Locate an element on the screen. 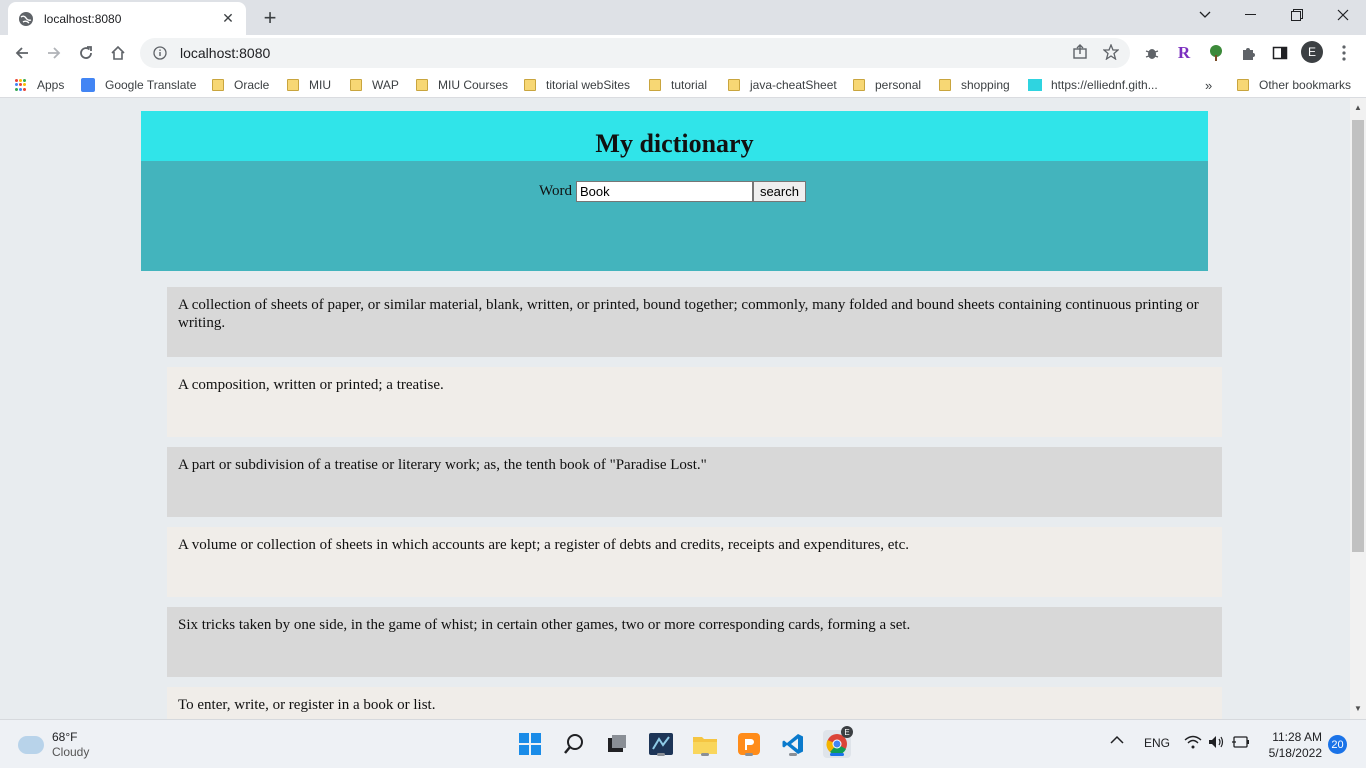 Image resolution: width=1366 pixels, height=768 pixels. address-bar: localhost:8080 is located at coordinates (635, 53).